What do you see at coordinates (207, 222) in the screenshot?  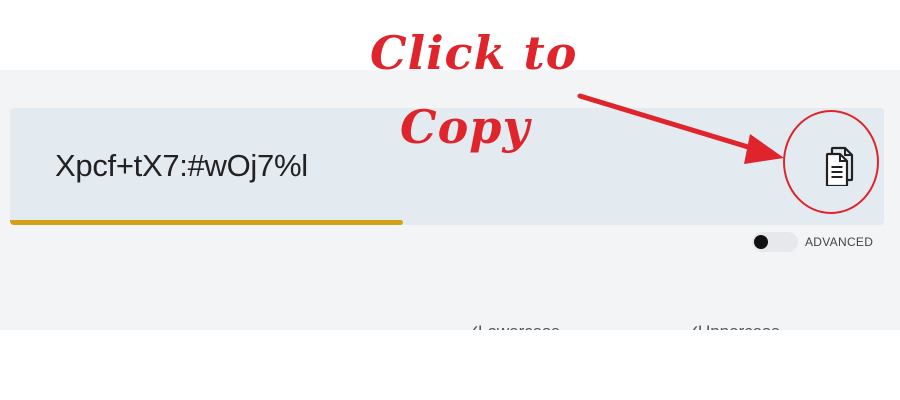 I see `strength-meter-fill` at bounding box center [207, 222].